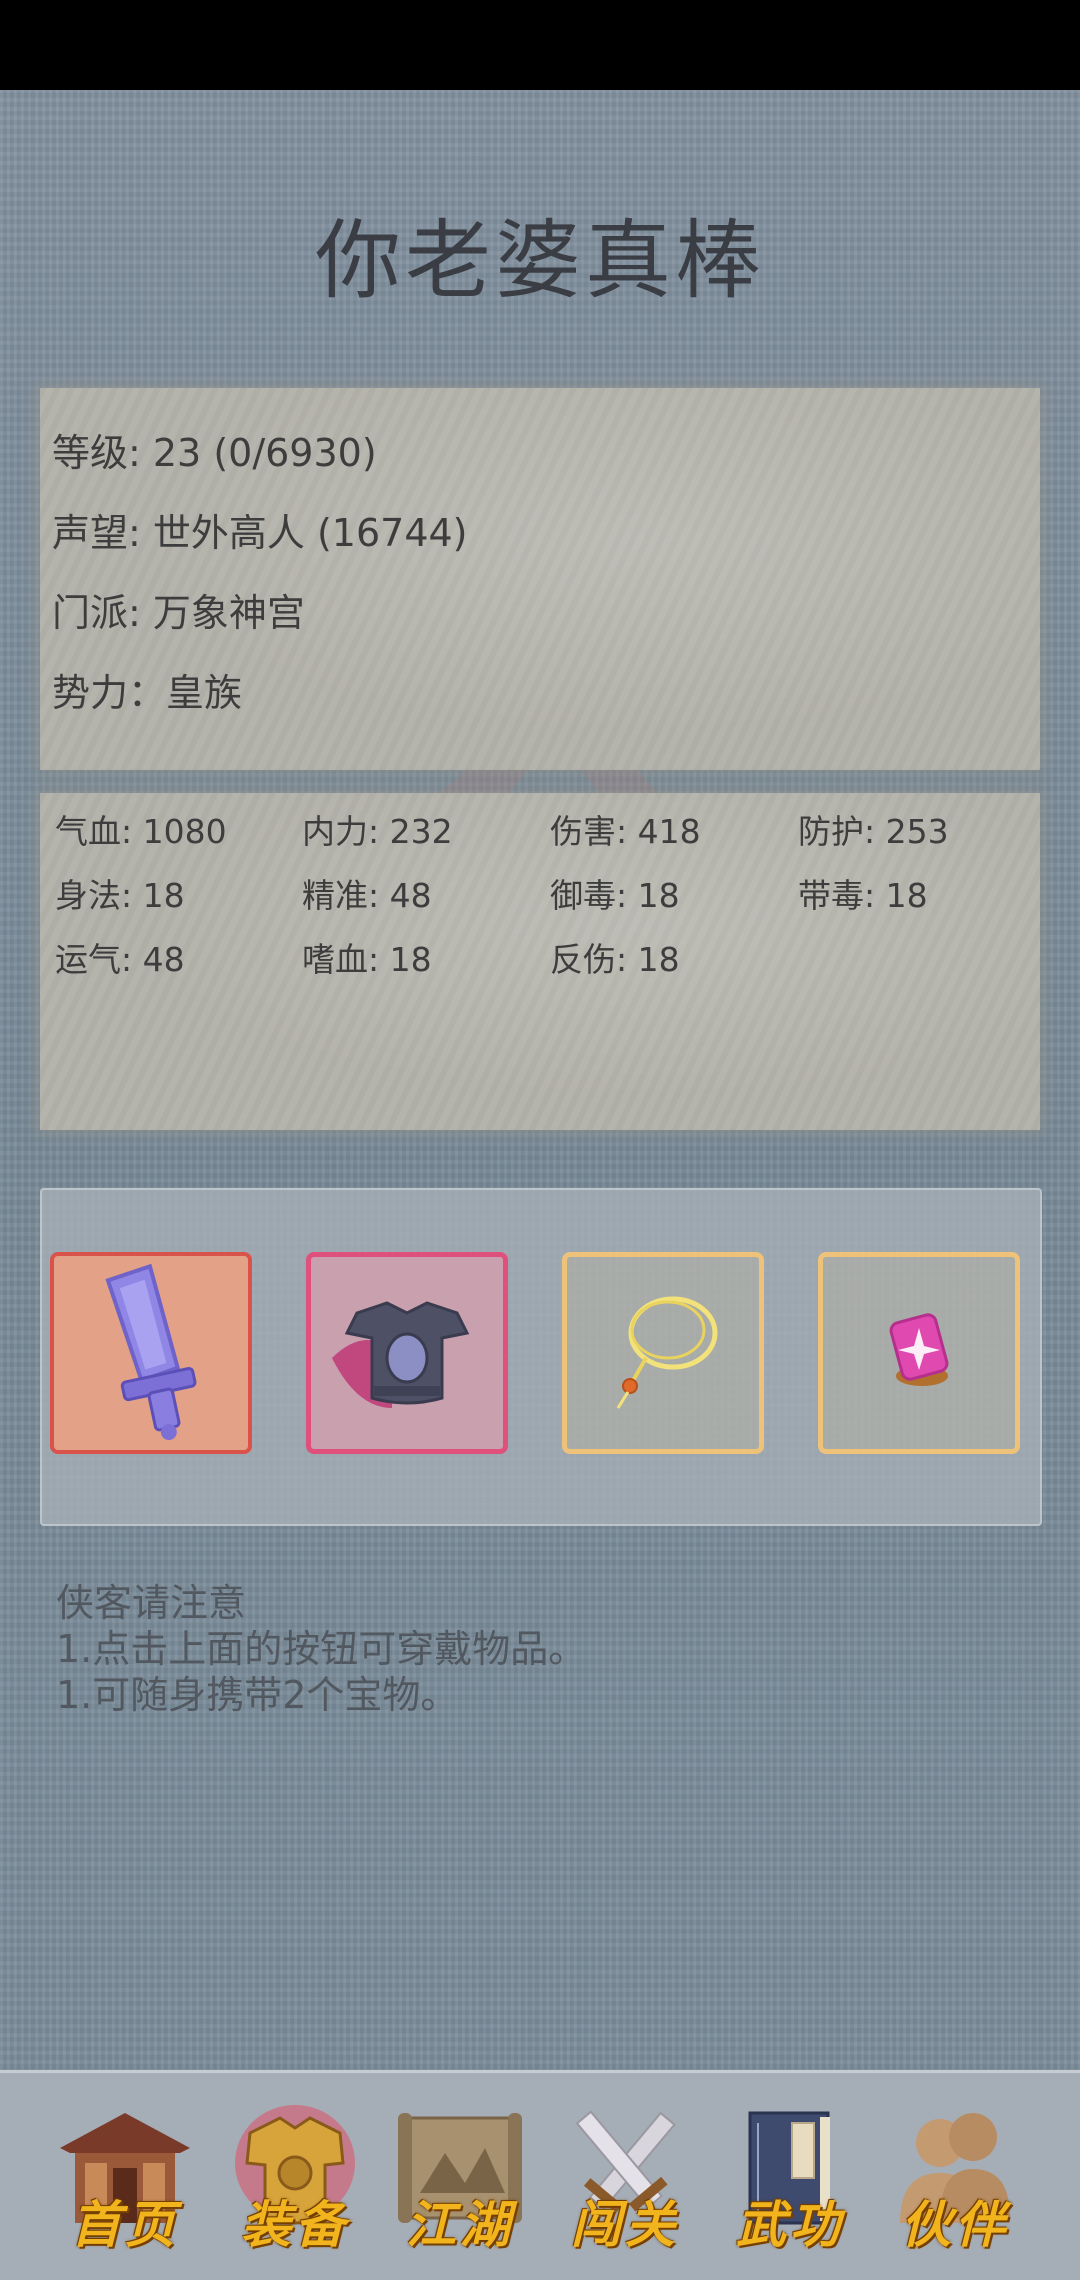 The width and height of the screenshot is (1080, 2280). I want to click on equip-slot-weapon, so click(151, 1353).